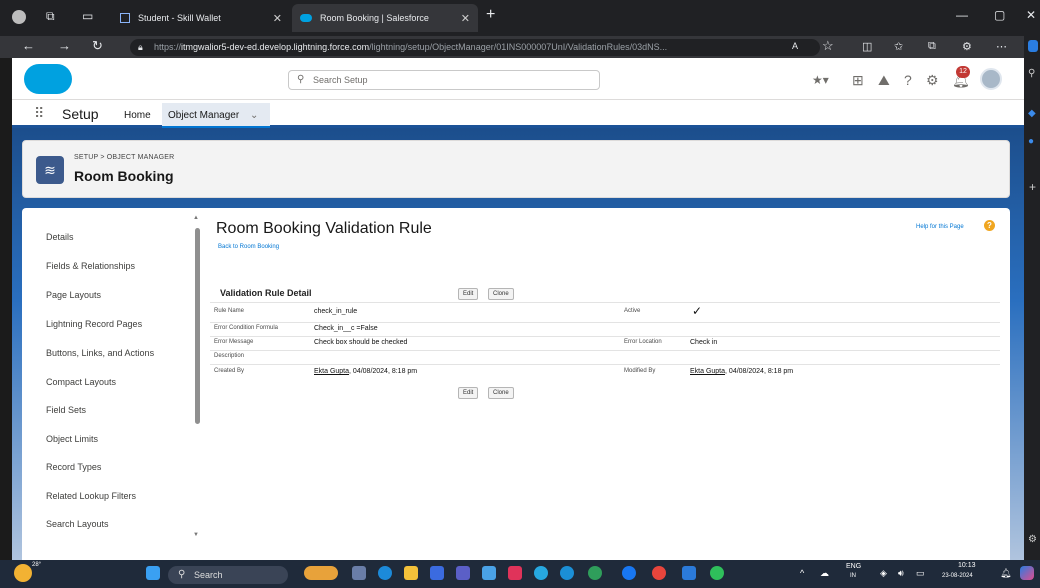  I want to click on notes-taskbar-icon, so click(689, 573).